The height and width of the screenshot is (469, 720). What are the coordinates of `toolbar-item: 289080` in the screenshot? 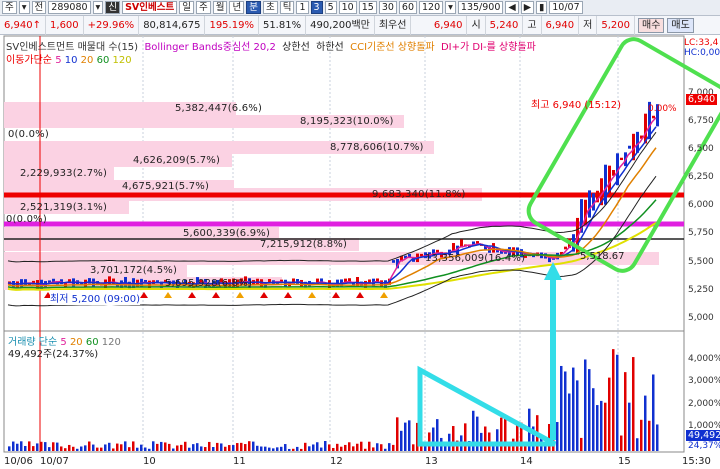 It's located at (69, 7).